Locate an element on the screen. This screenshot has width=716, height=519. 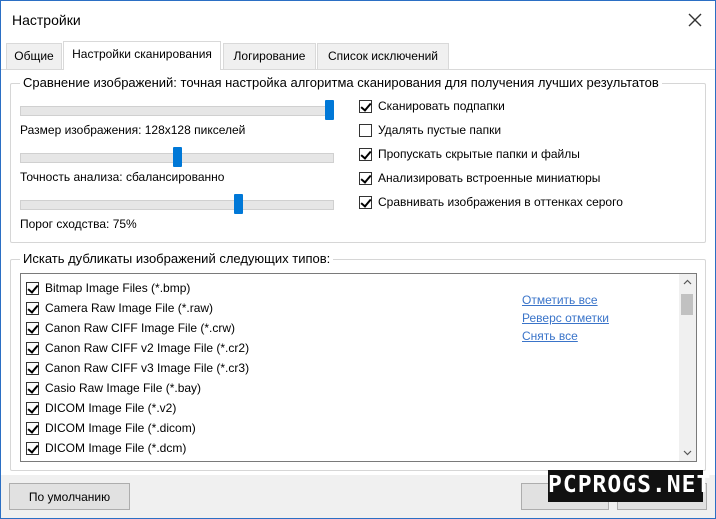
option-row: Сравнивать изображения в оттенках серого is located at coordinates (491, 202).